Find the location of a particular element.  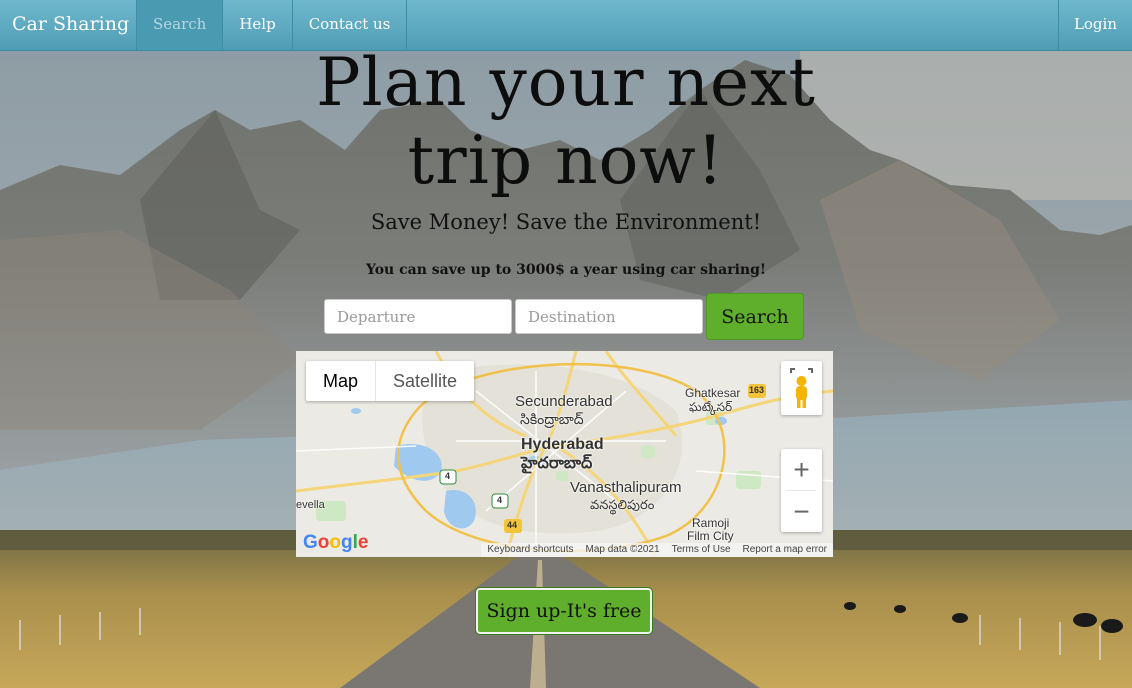

nav-item-help: Help is located at coordinates (256, 25).